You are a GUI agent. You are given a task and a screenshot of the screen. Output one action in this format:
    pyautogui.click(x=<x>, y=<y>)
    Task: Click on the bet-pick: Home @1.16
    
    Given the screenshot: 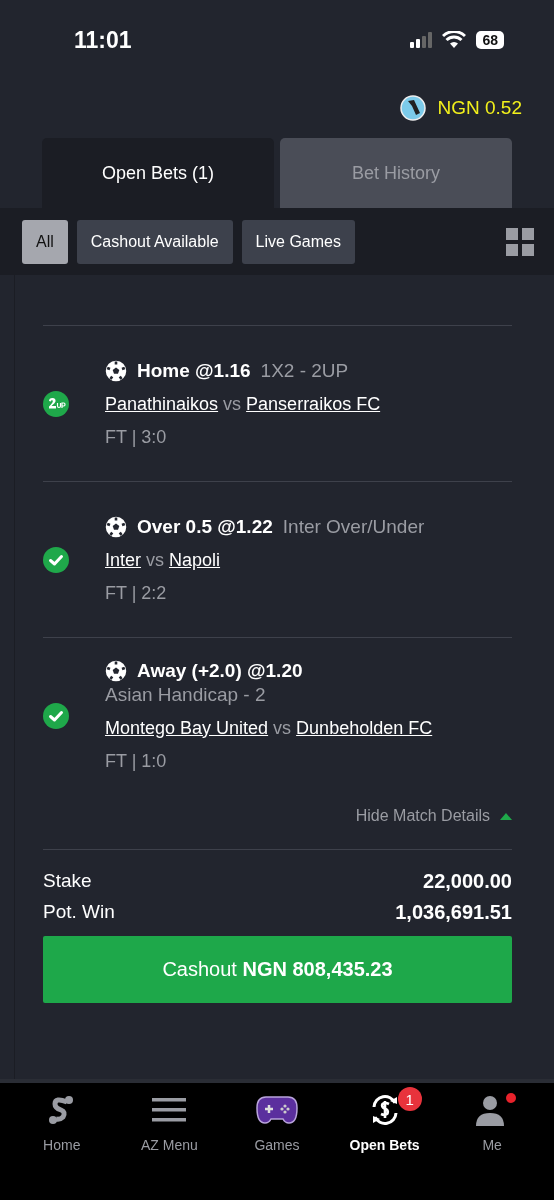 What is the action you would take?
    pyautogui.click(x=194, y=370)
    